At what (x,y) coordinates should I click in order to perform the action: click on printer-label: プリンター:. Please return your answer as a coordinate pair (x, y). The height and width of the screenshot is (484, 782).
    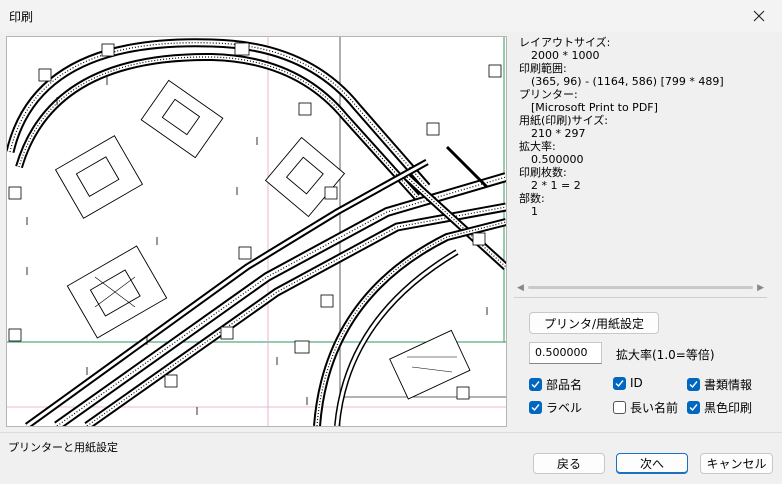
    Looking at the image, I should click on (548, 94).